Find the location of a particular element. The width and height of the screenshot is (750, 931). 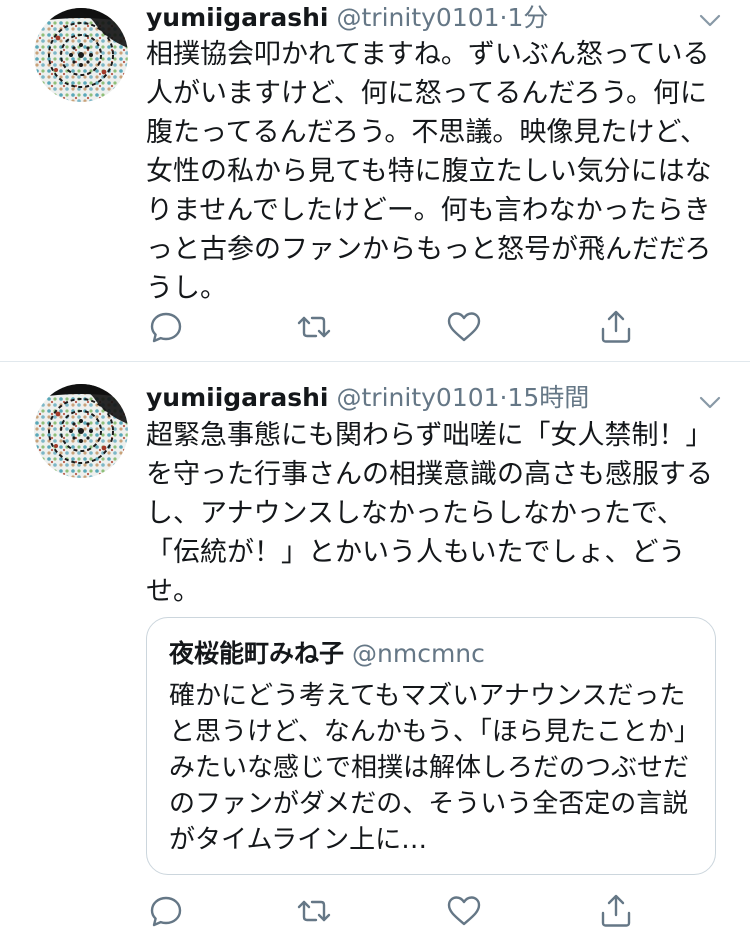

timestamp: 15時間 is located at coordinates (549, 397).